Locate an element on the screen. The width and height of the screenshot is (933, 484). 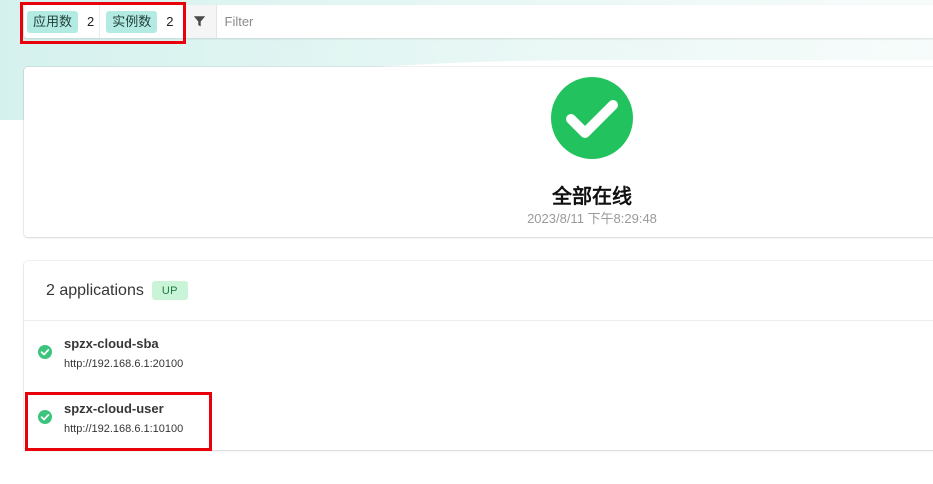
applications-title: 2 applications is located at coordinates (95, 290).